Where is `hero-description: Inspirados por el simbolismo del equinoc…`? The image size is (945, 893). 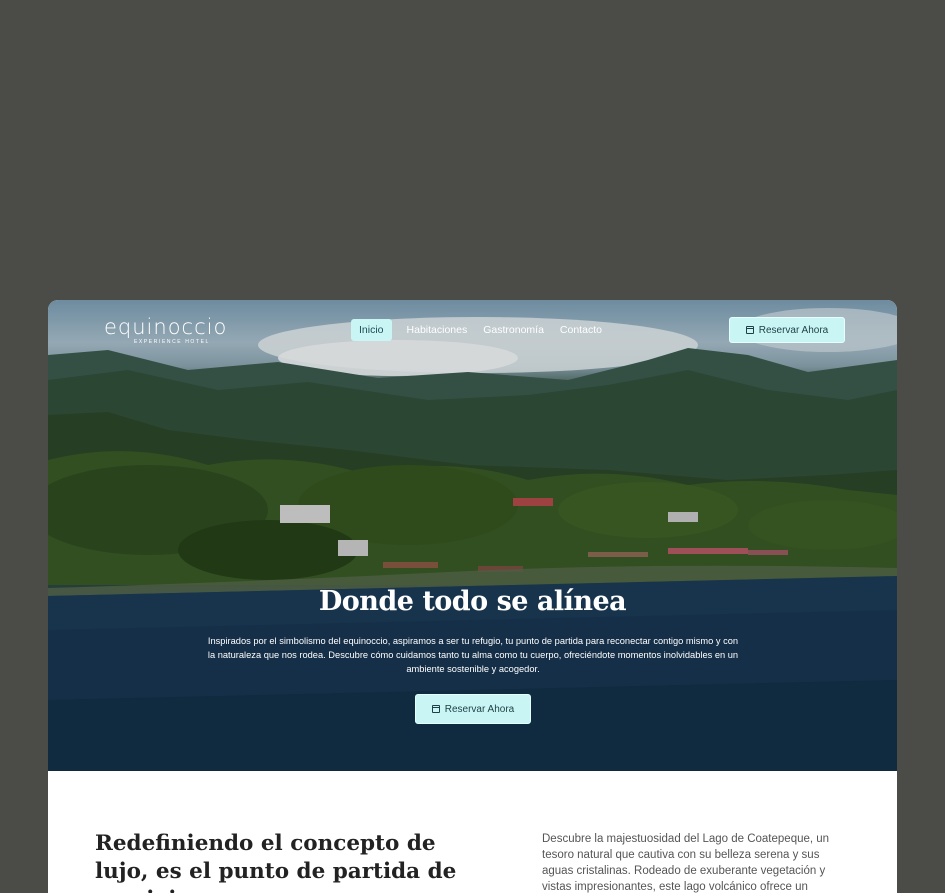
hero-description: Inspirados por el simbolismo del equinoc… is located at coordinates (473, 655).